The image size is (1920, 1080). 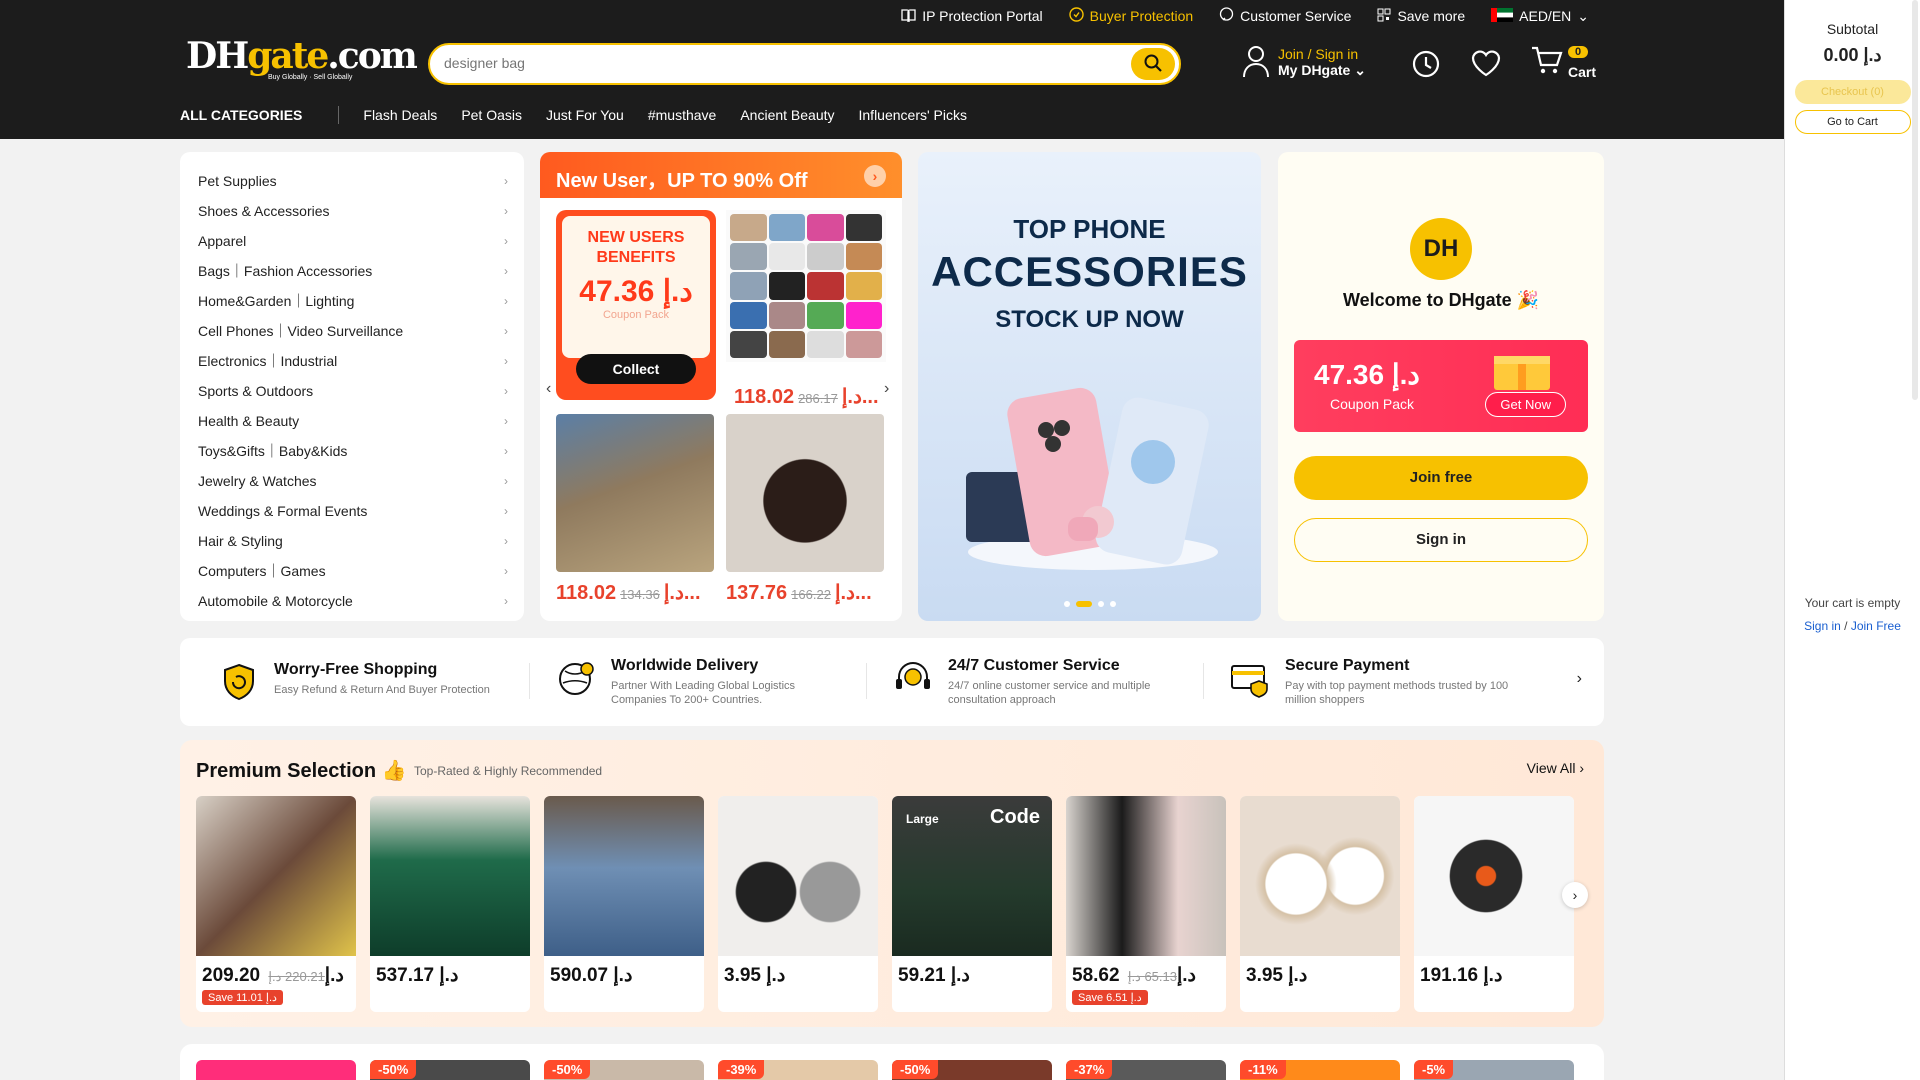 I want to click on sneakers-product-image, so click(x=806, y=286).